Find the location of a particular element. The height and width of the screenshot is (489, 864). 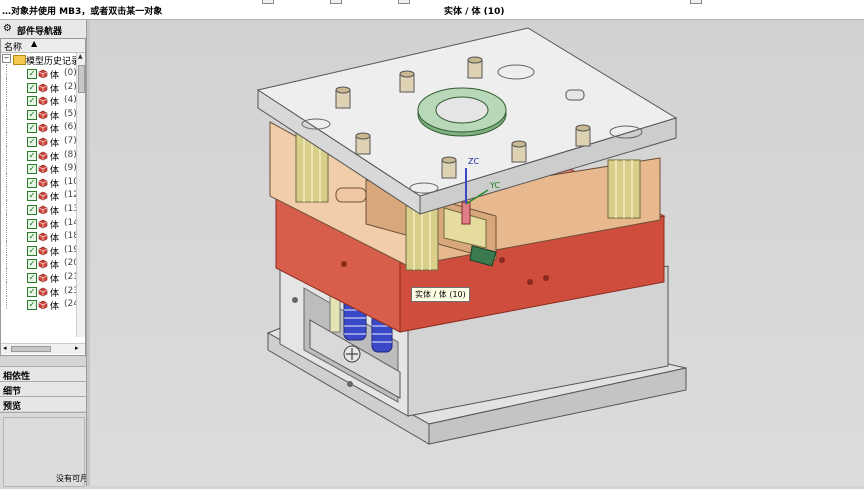

tree-node-body: ✓ 体 (8) is located at coordinates (39, 154).